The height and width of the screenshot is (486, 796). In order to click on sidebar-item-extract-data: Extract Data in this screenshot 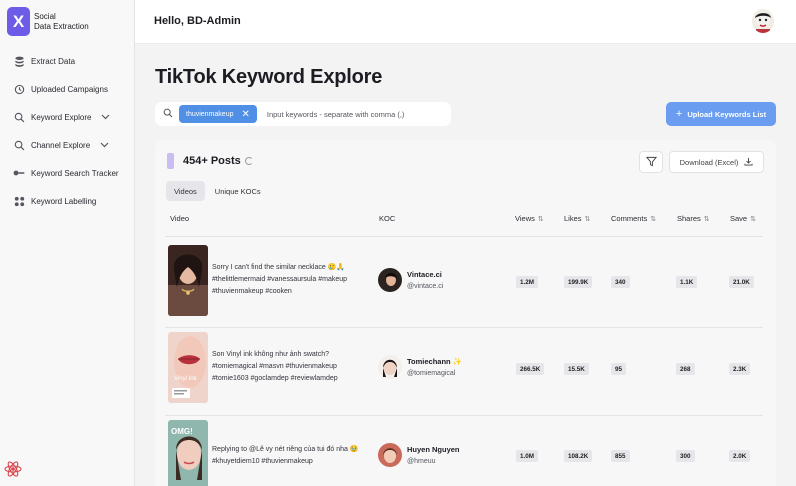, I will do `click(67, 61)`.